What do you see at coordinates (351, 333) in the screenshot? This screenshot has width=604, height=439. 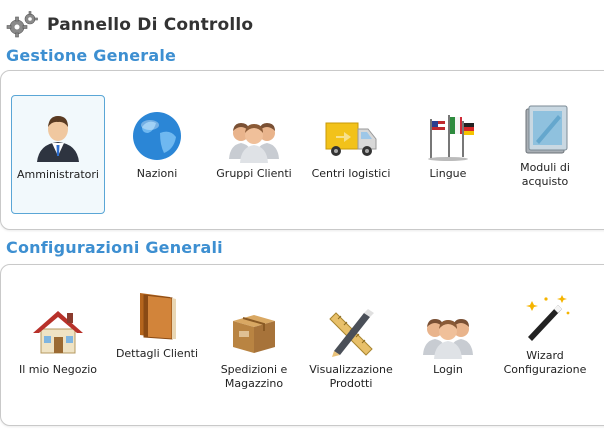 I see `pencil-ruler-icon` at bounding box center [351, 333].